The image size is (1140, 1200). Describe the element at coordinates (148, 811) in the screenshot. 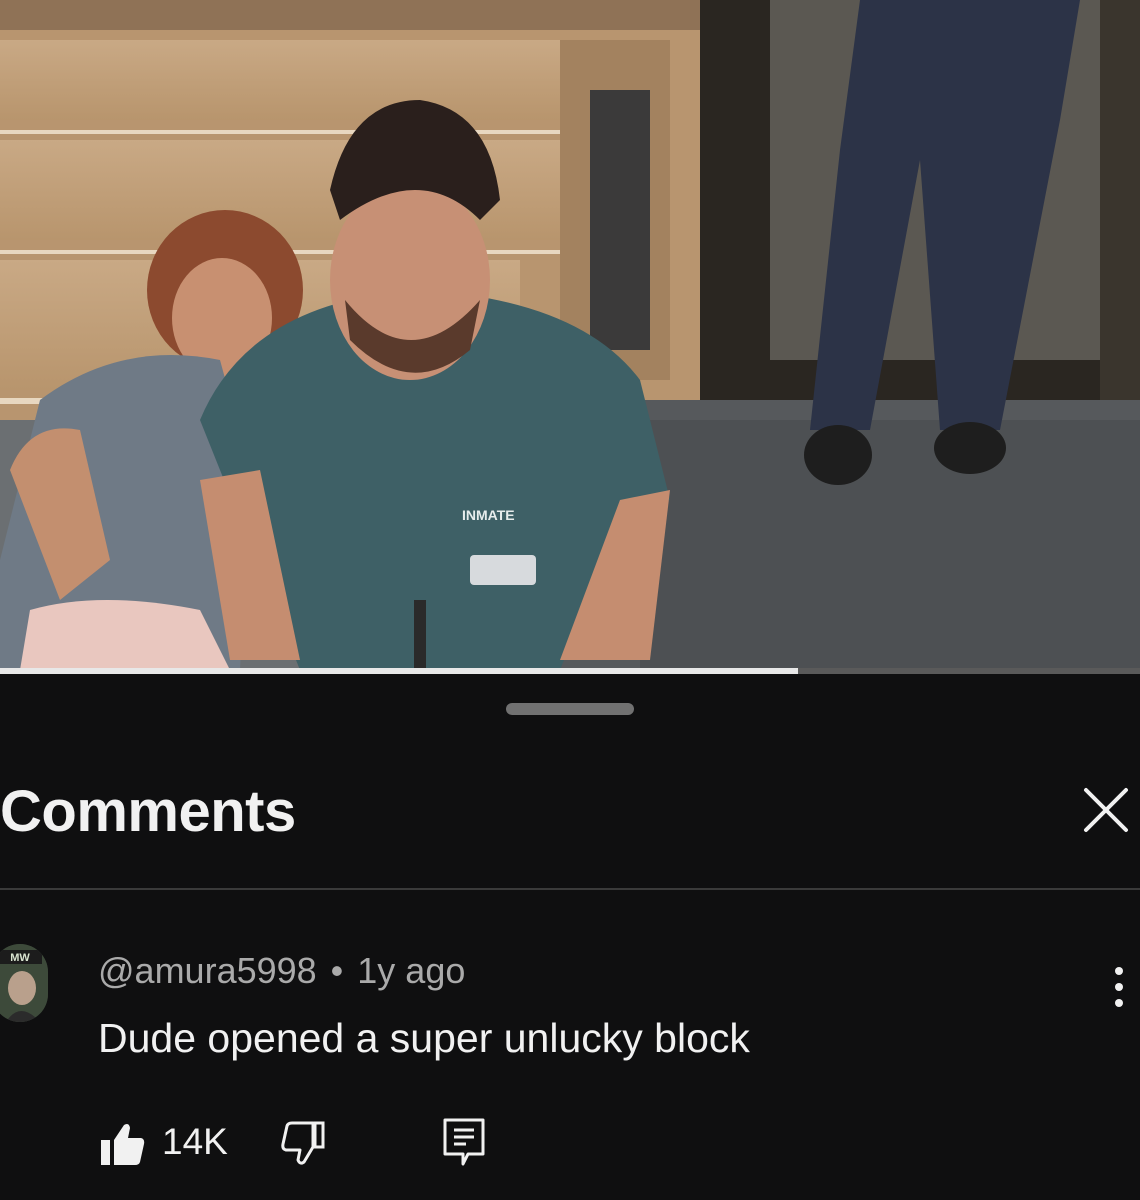

I see `comments-title: Comments` at that location.